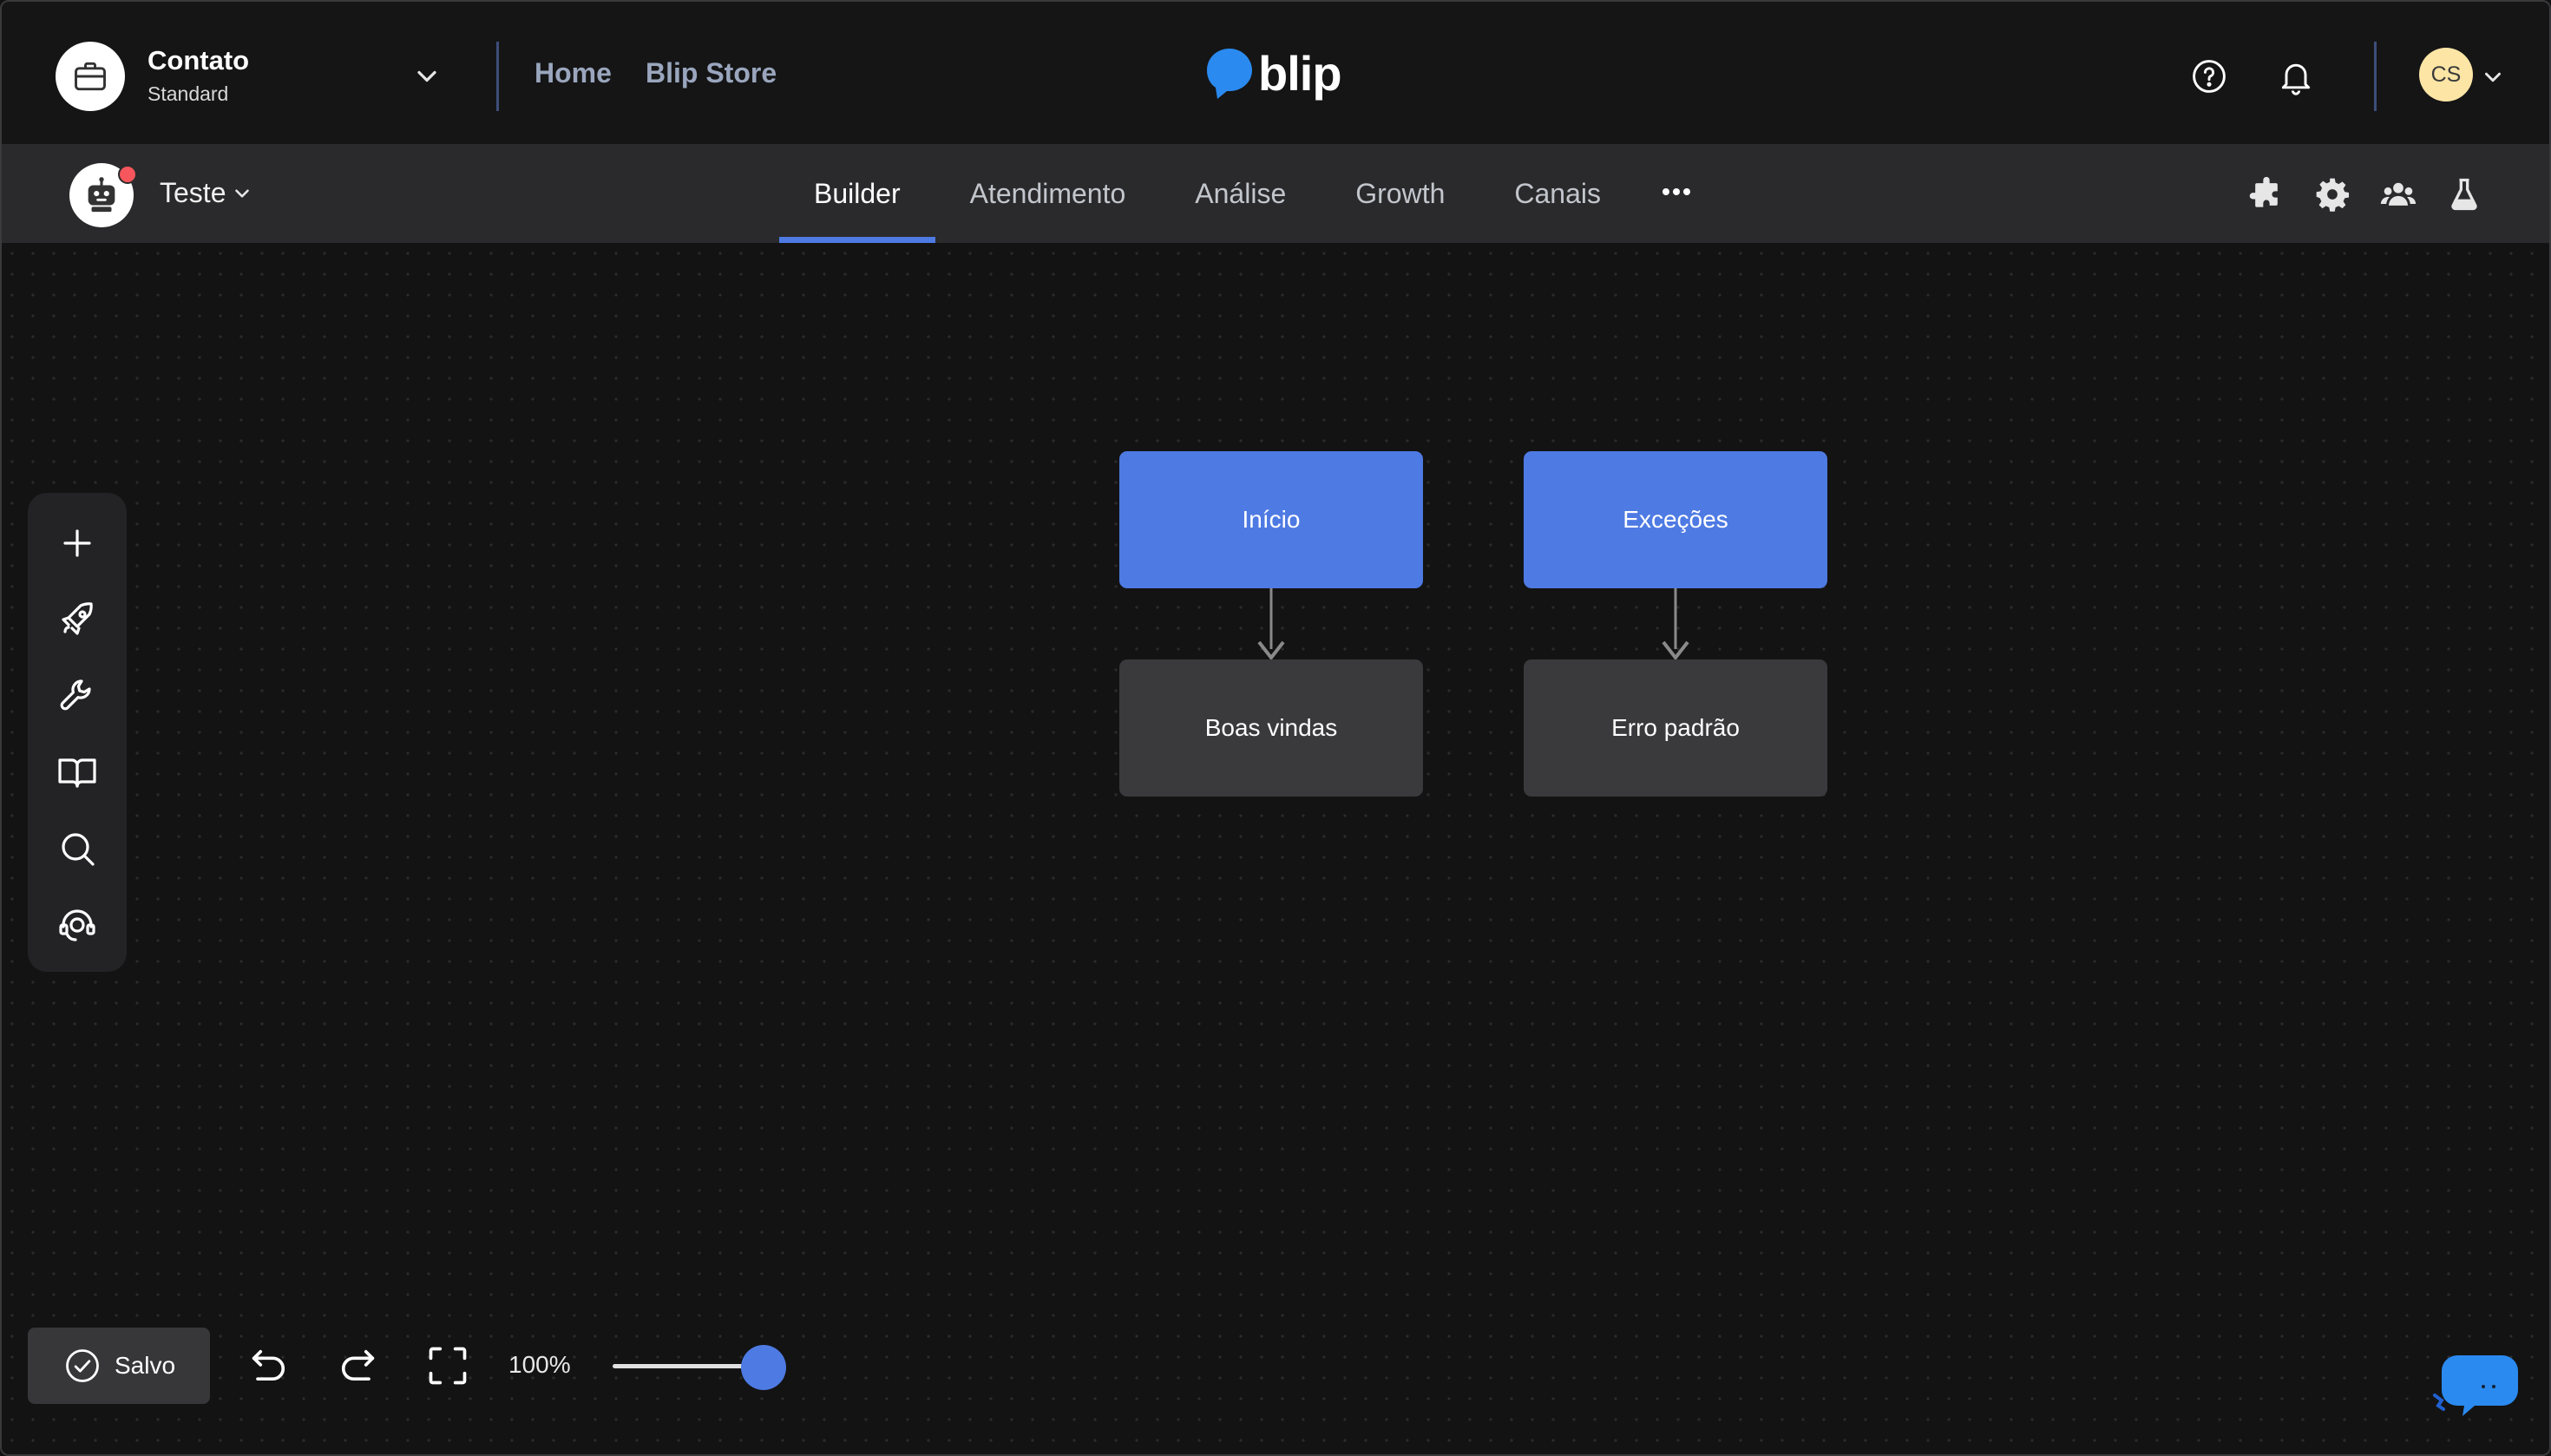  What do you see at coordinates (145, 1365) in the screenshot?
I see `save-status-label: Salvo` at bounding box center [145, 1365].